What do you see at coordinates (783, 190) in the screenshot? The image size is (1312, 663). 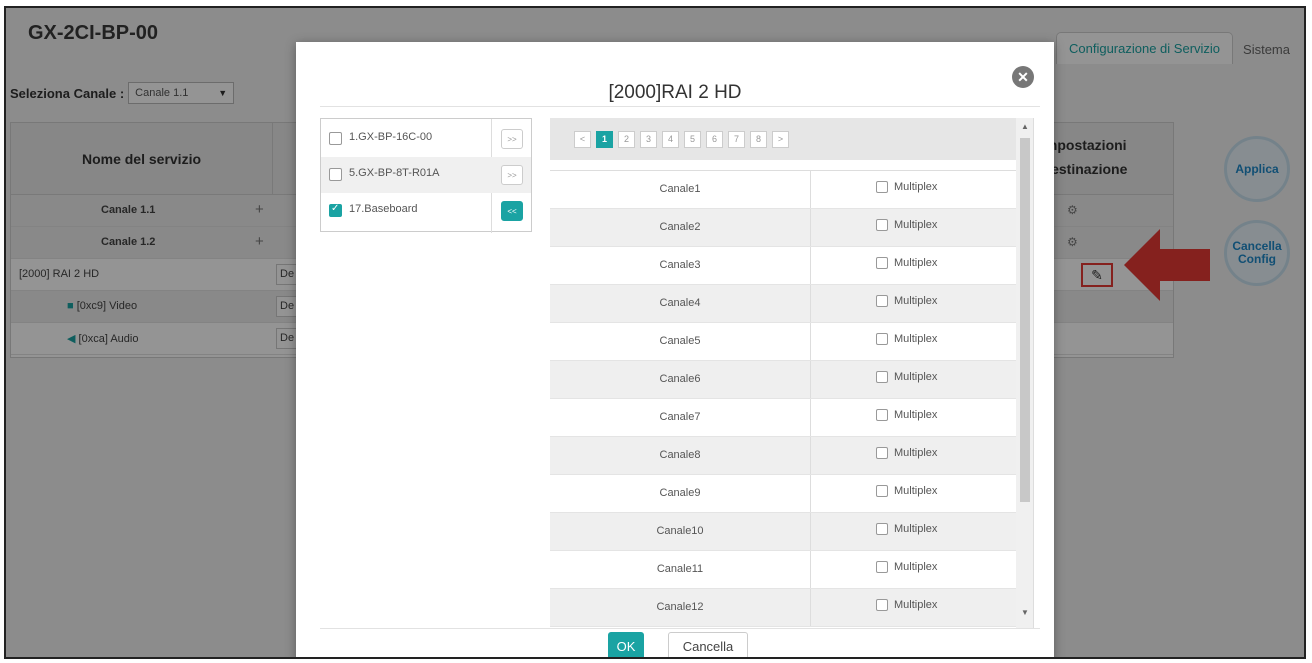 I see `table-row: Canale1 Multiplex` at bounding box center [783, 190].